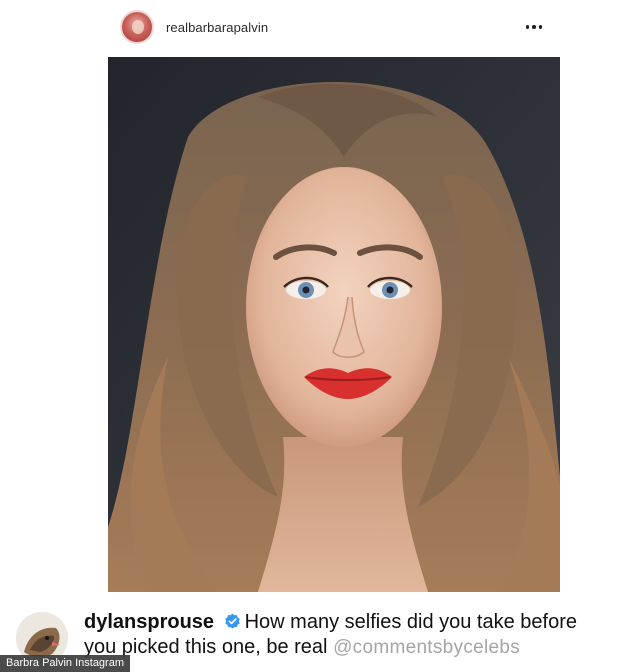  Describe the element at coordinates (65, 663) in the screenshot. I see `photo-credit: Barbra Palvin Instagram` at that location.